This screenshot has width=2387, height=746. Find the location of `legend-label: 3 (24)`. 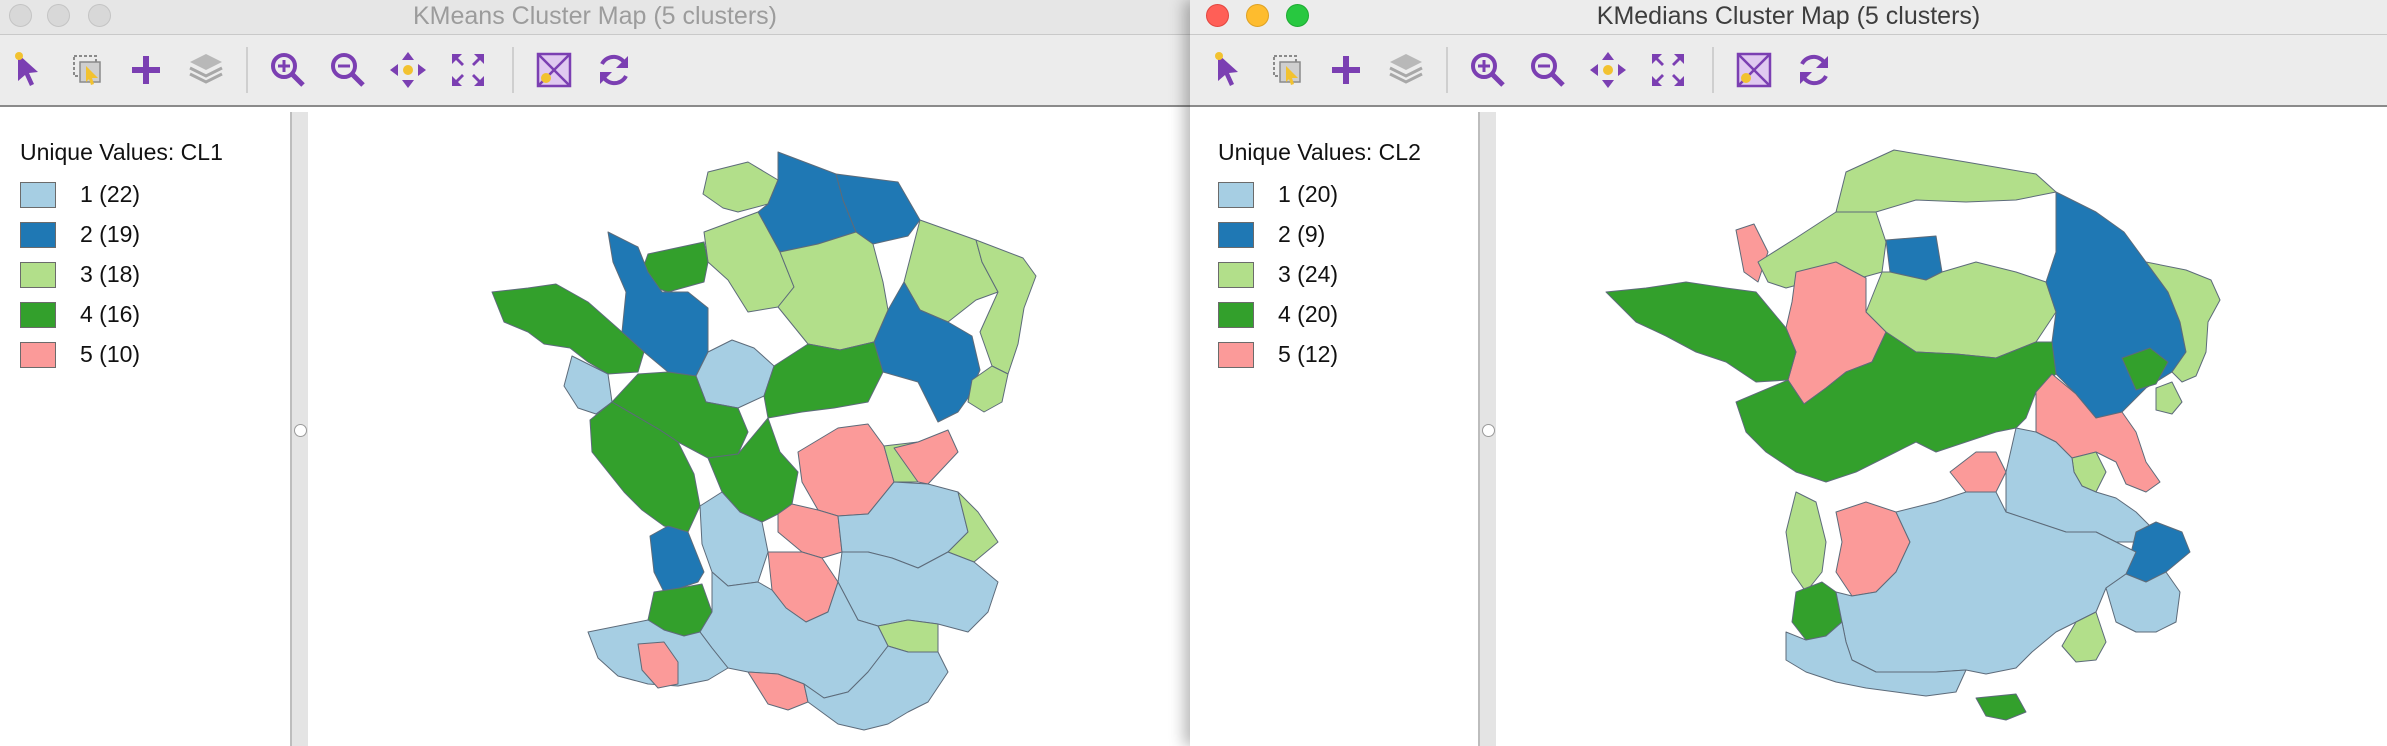

legend-label: 3 (24) is located at coordinates (1308, 274).